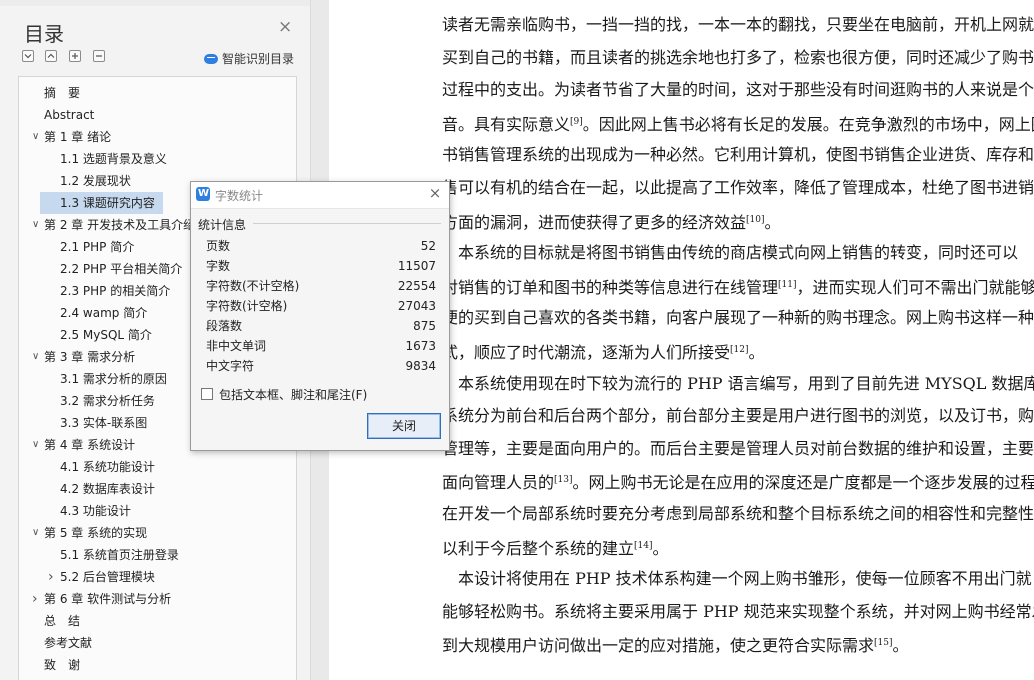 Image resolution: width=1034 pixels, height=680 pixels. Describe the element at coordinates (101, 203) in the screenshot. I see `toc-item: 1.3 课题研究内容` at that location.